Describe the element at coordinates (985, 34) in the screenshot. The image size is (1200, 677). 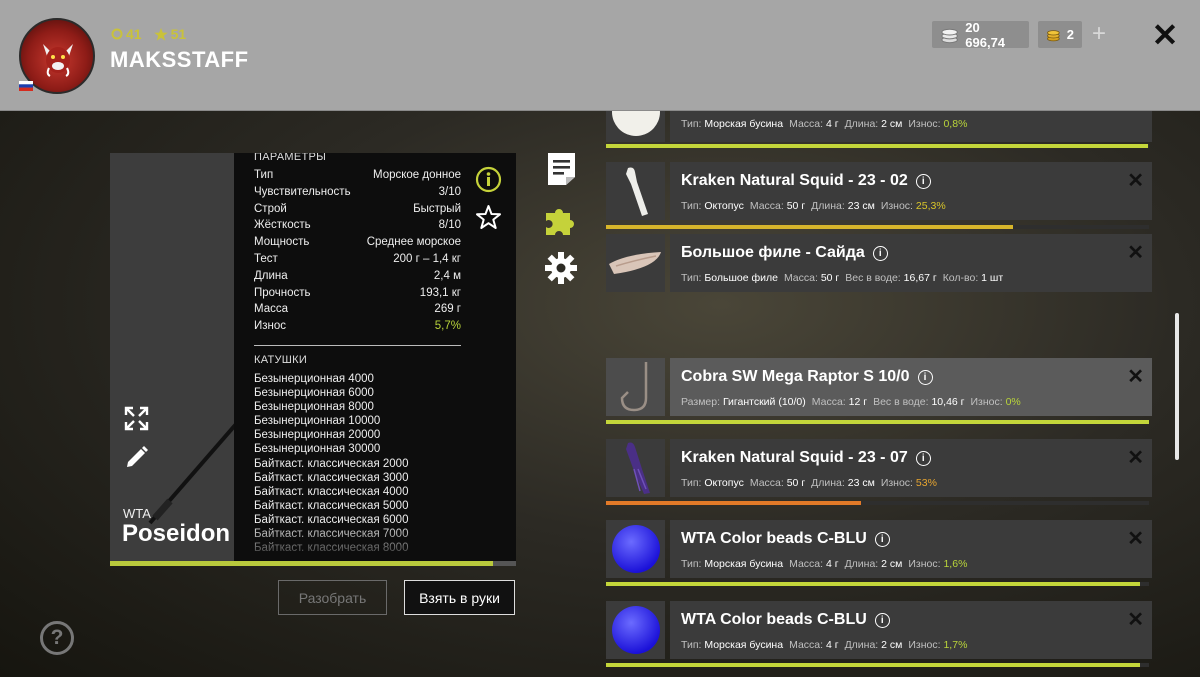
I see `silver-value: 20 696,74` at that location.